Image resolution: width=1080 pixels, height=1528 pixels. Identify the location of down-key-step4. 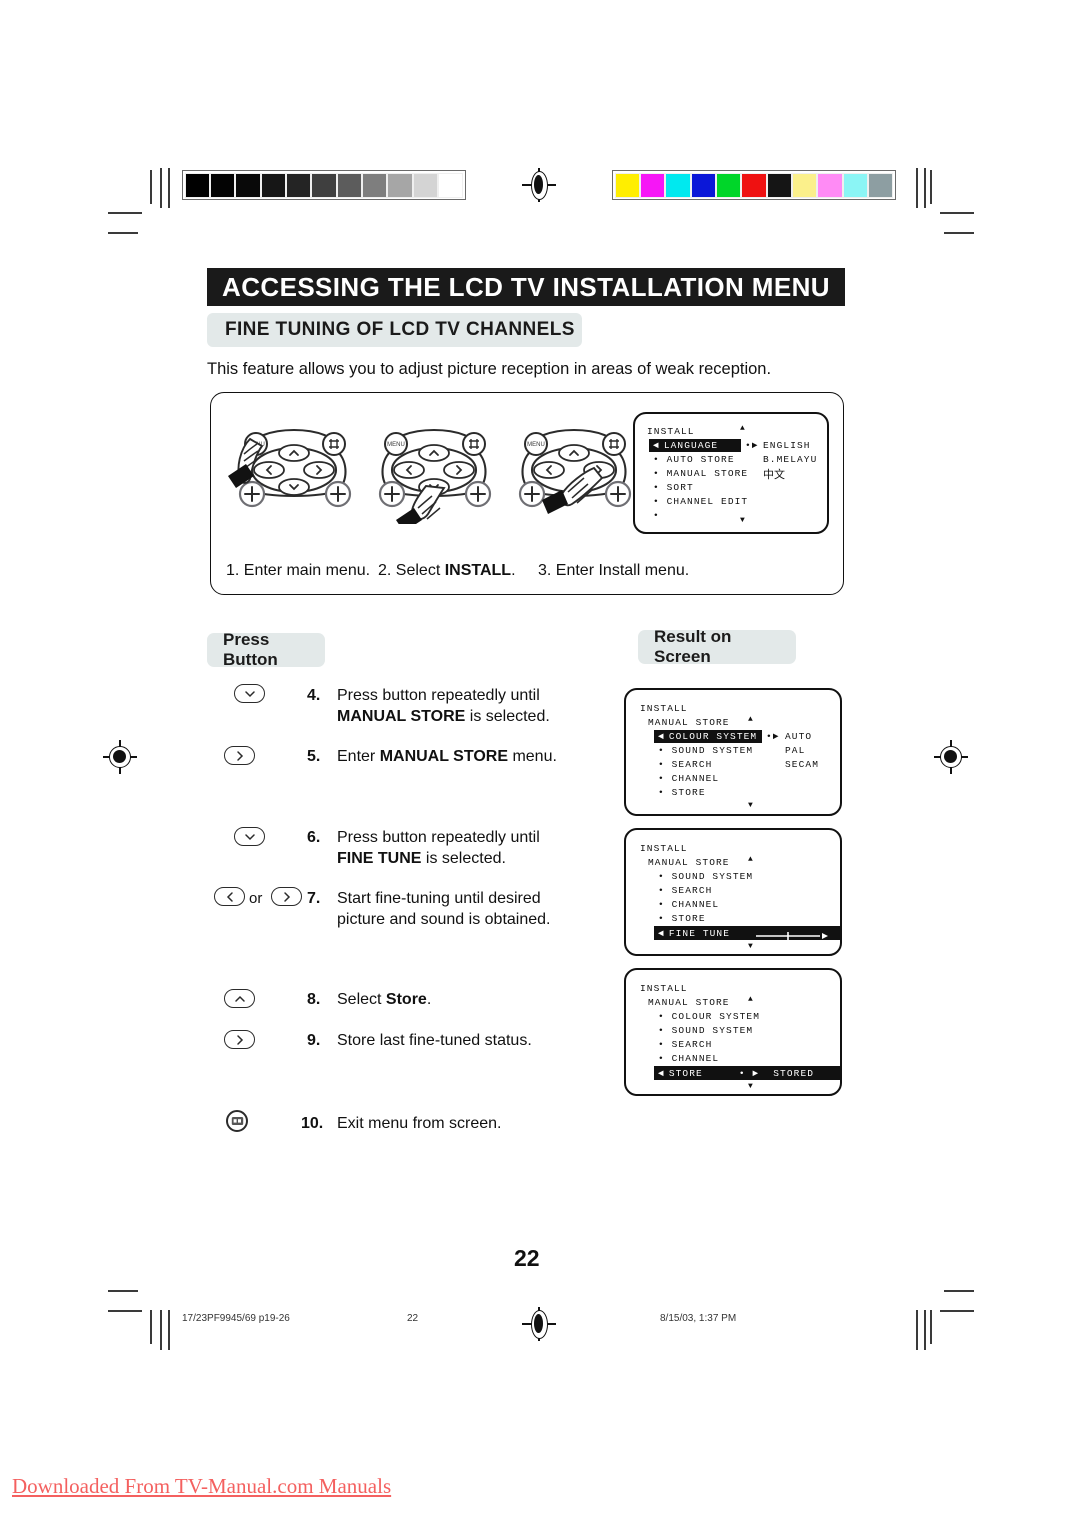
(249, 693).